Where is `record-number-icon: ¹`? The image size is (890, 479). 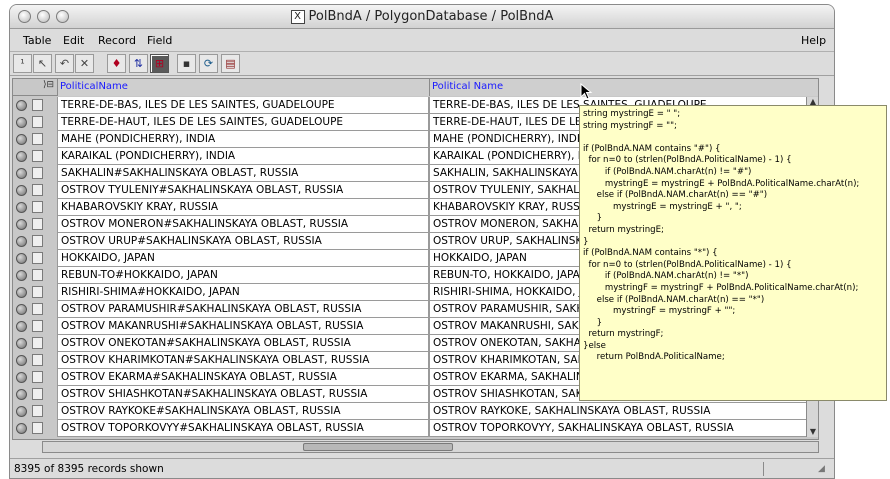
record-number-icon: ¹ is located at coordinates (22, 63).